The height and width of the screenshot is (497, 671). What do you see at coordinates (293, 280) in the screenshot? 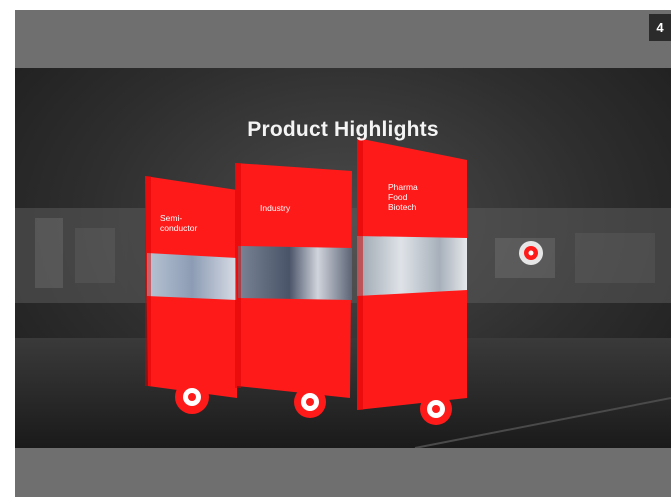
I see `panel-industry` at bounding box center [293, 280].